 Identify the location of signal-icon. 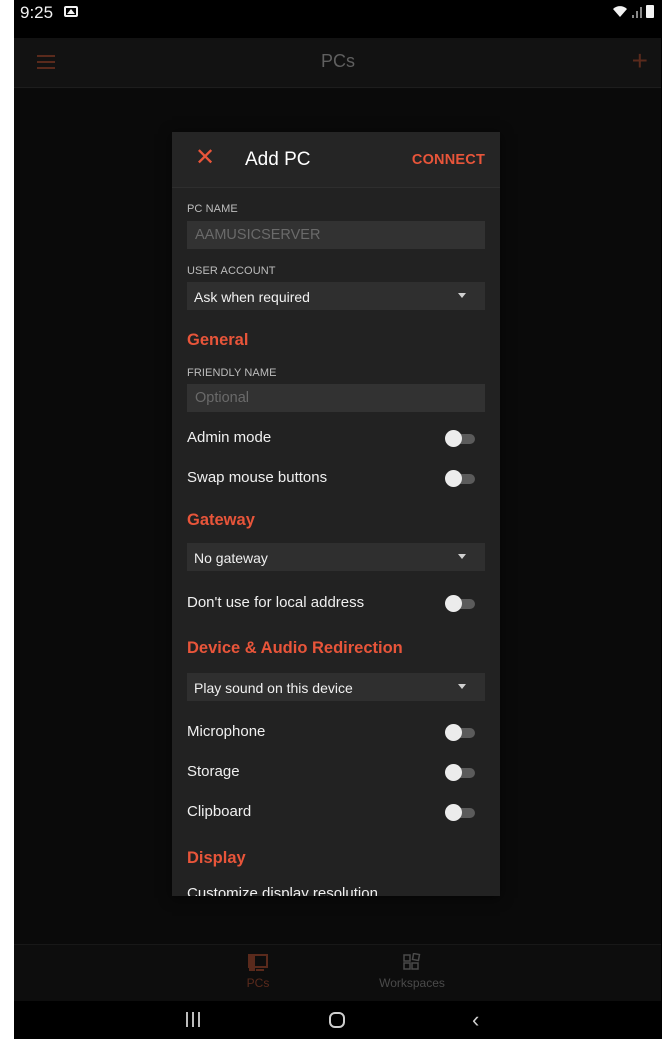
(637, 12).